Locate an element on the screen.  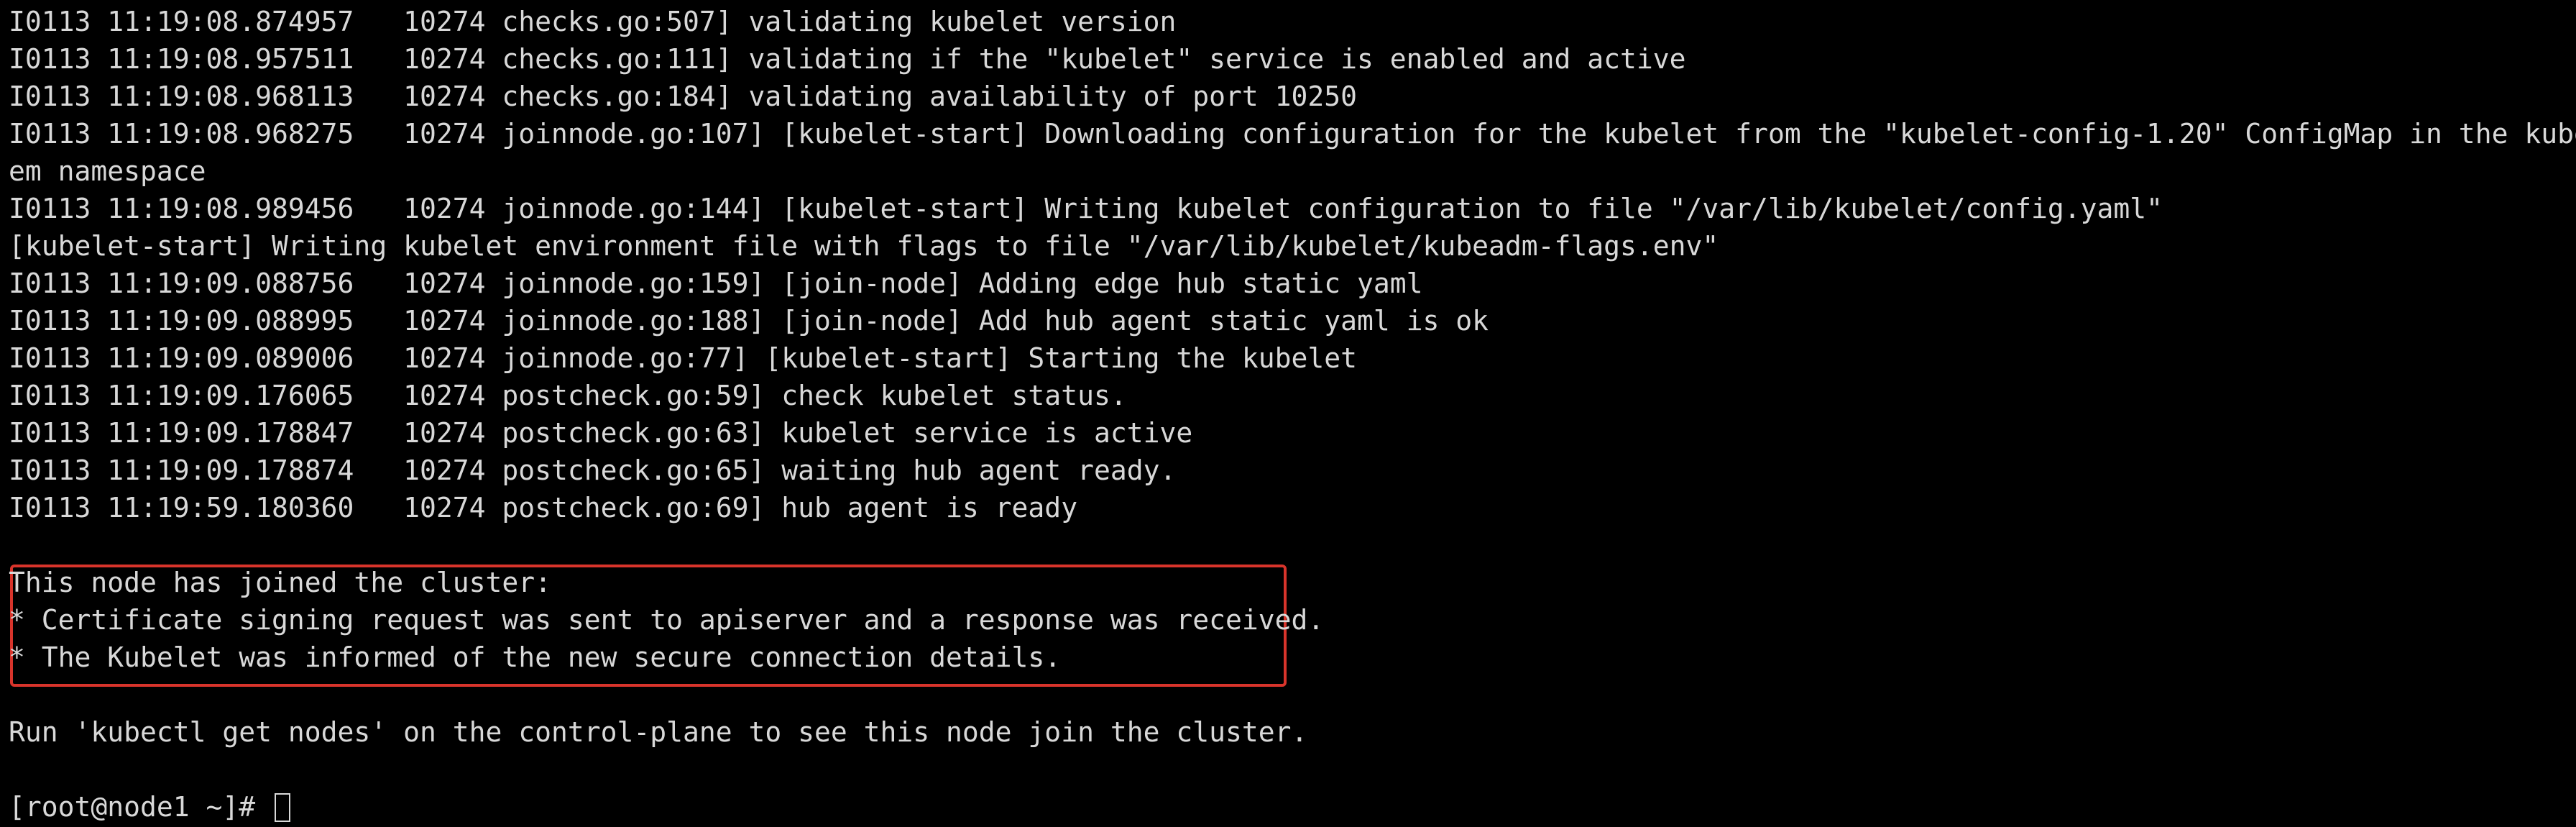
prompt-line: [root@node1 ~]# is located at coordinates (150, 807).